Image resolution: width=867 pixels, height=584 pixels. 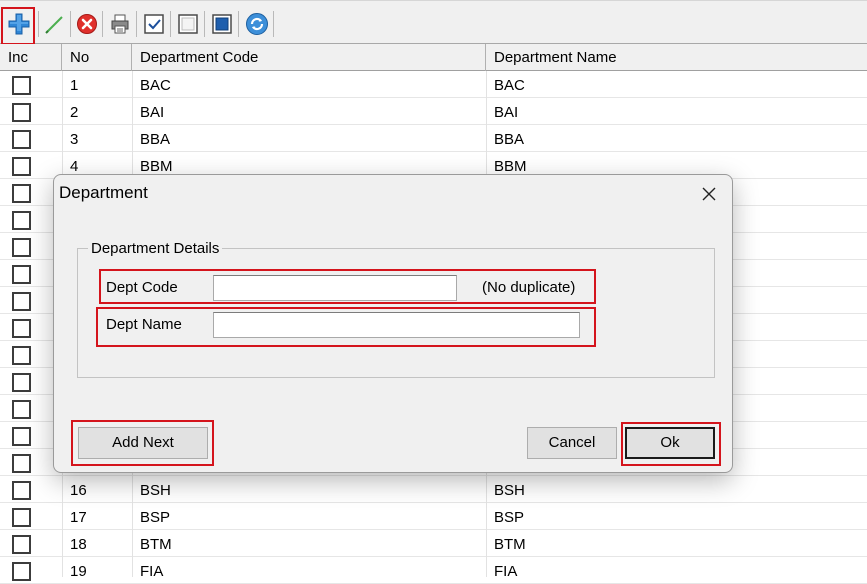 I want to click on cell-department-code: FIA, so click(x=152, y=571).